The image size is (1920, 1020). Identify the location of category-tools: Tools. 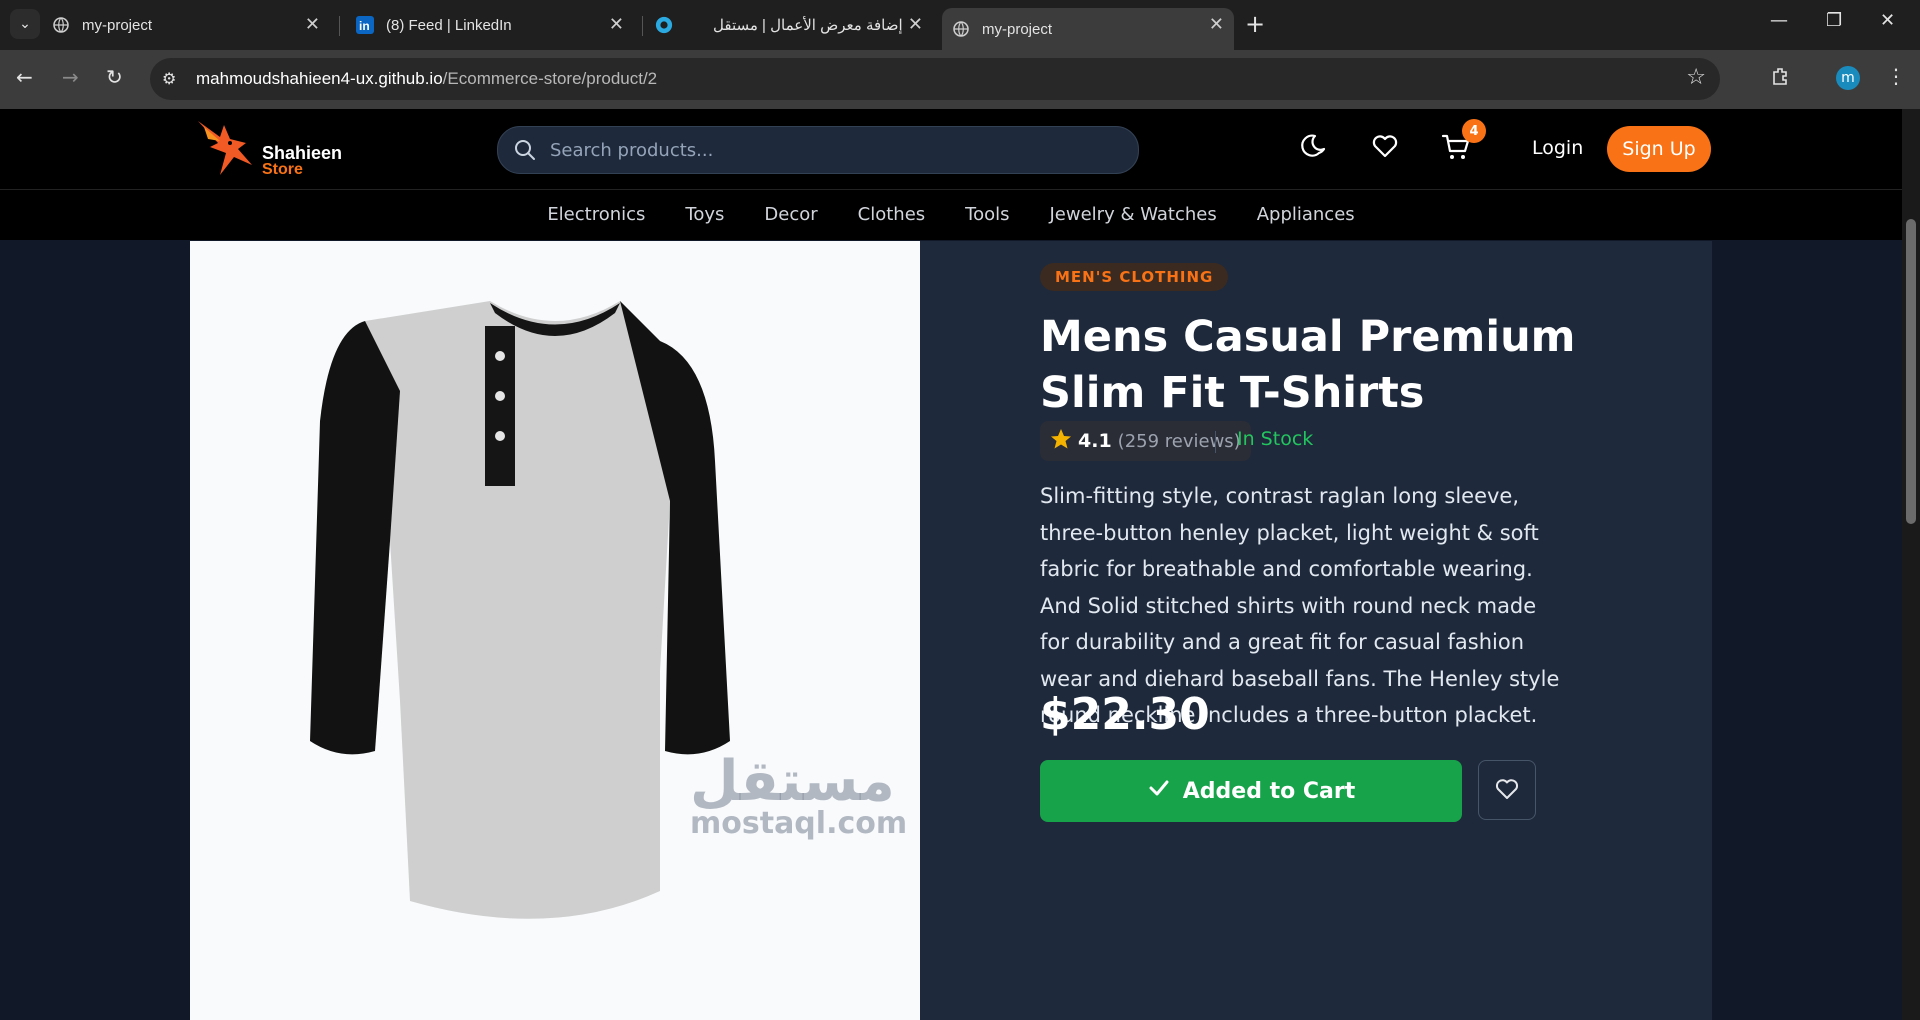
(987, 215).